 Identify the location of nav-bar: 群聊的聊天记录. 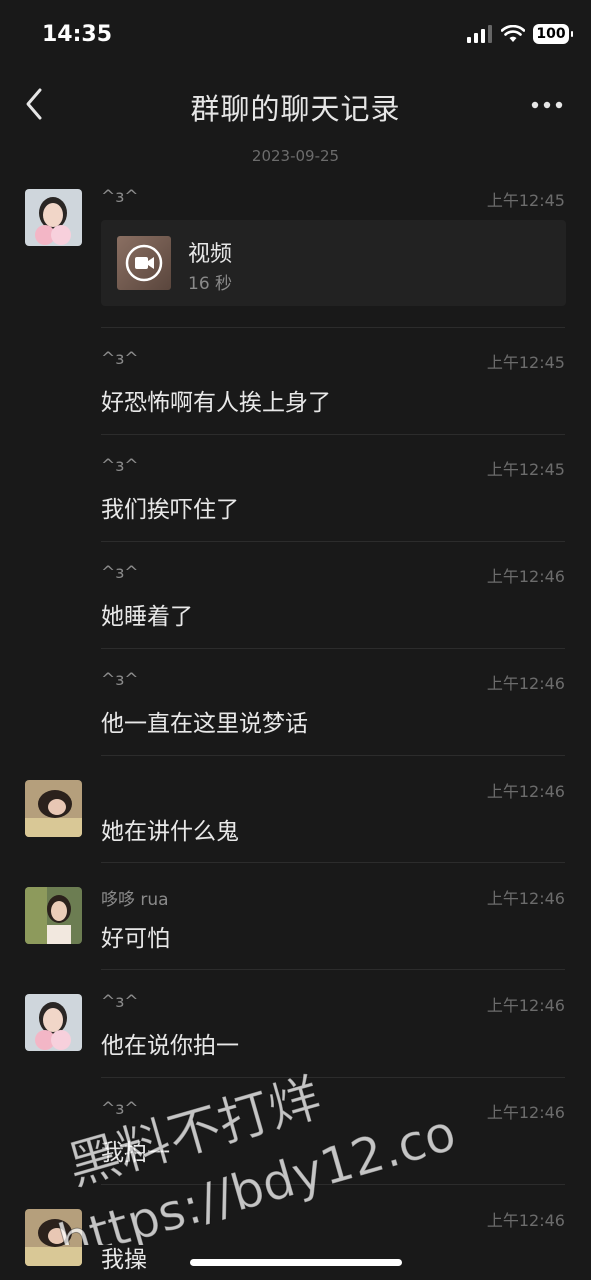
(295, 105).